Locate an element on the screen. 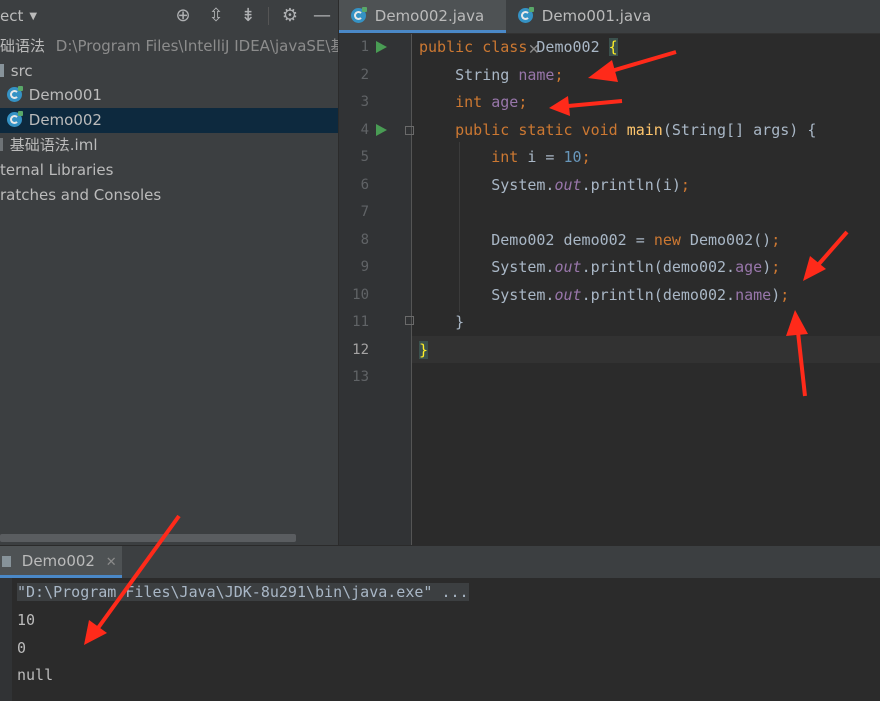 The image size is (880, 701). run-tab: Demo002 ✕ is located at coordinates (61, 562).